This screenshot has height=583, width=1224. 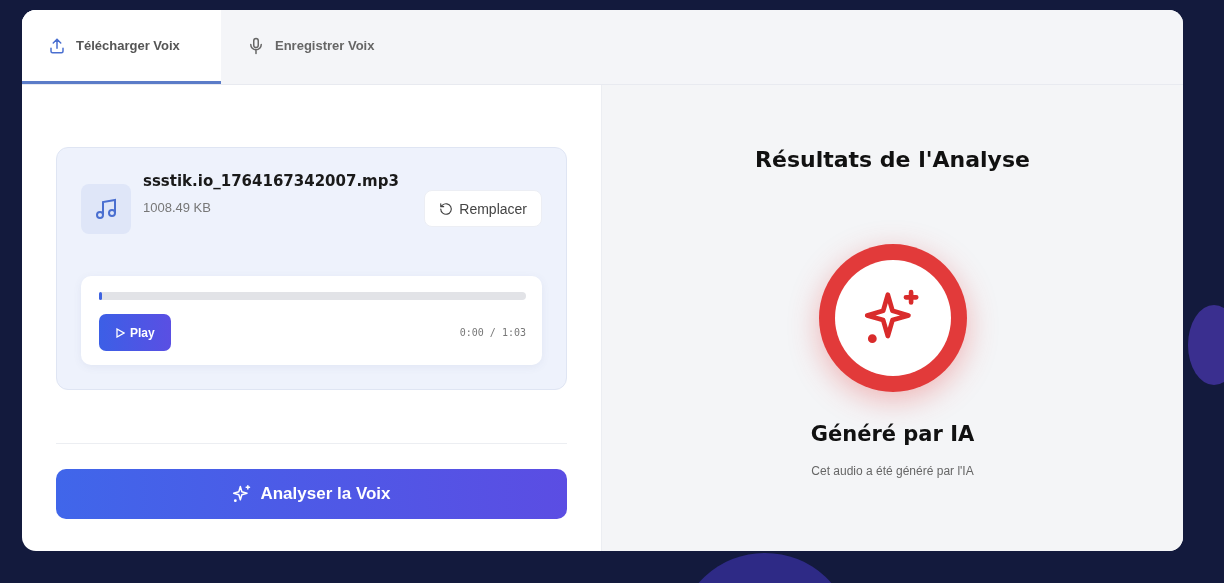 What do you see at coordinates (892, 434) in the screenshot?
I see `verdict-label: Généré par IA` at bounding box center [892, 434].